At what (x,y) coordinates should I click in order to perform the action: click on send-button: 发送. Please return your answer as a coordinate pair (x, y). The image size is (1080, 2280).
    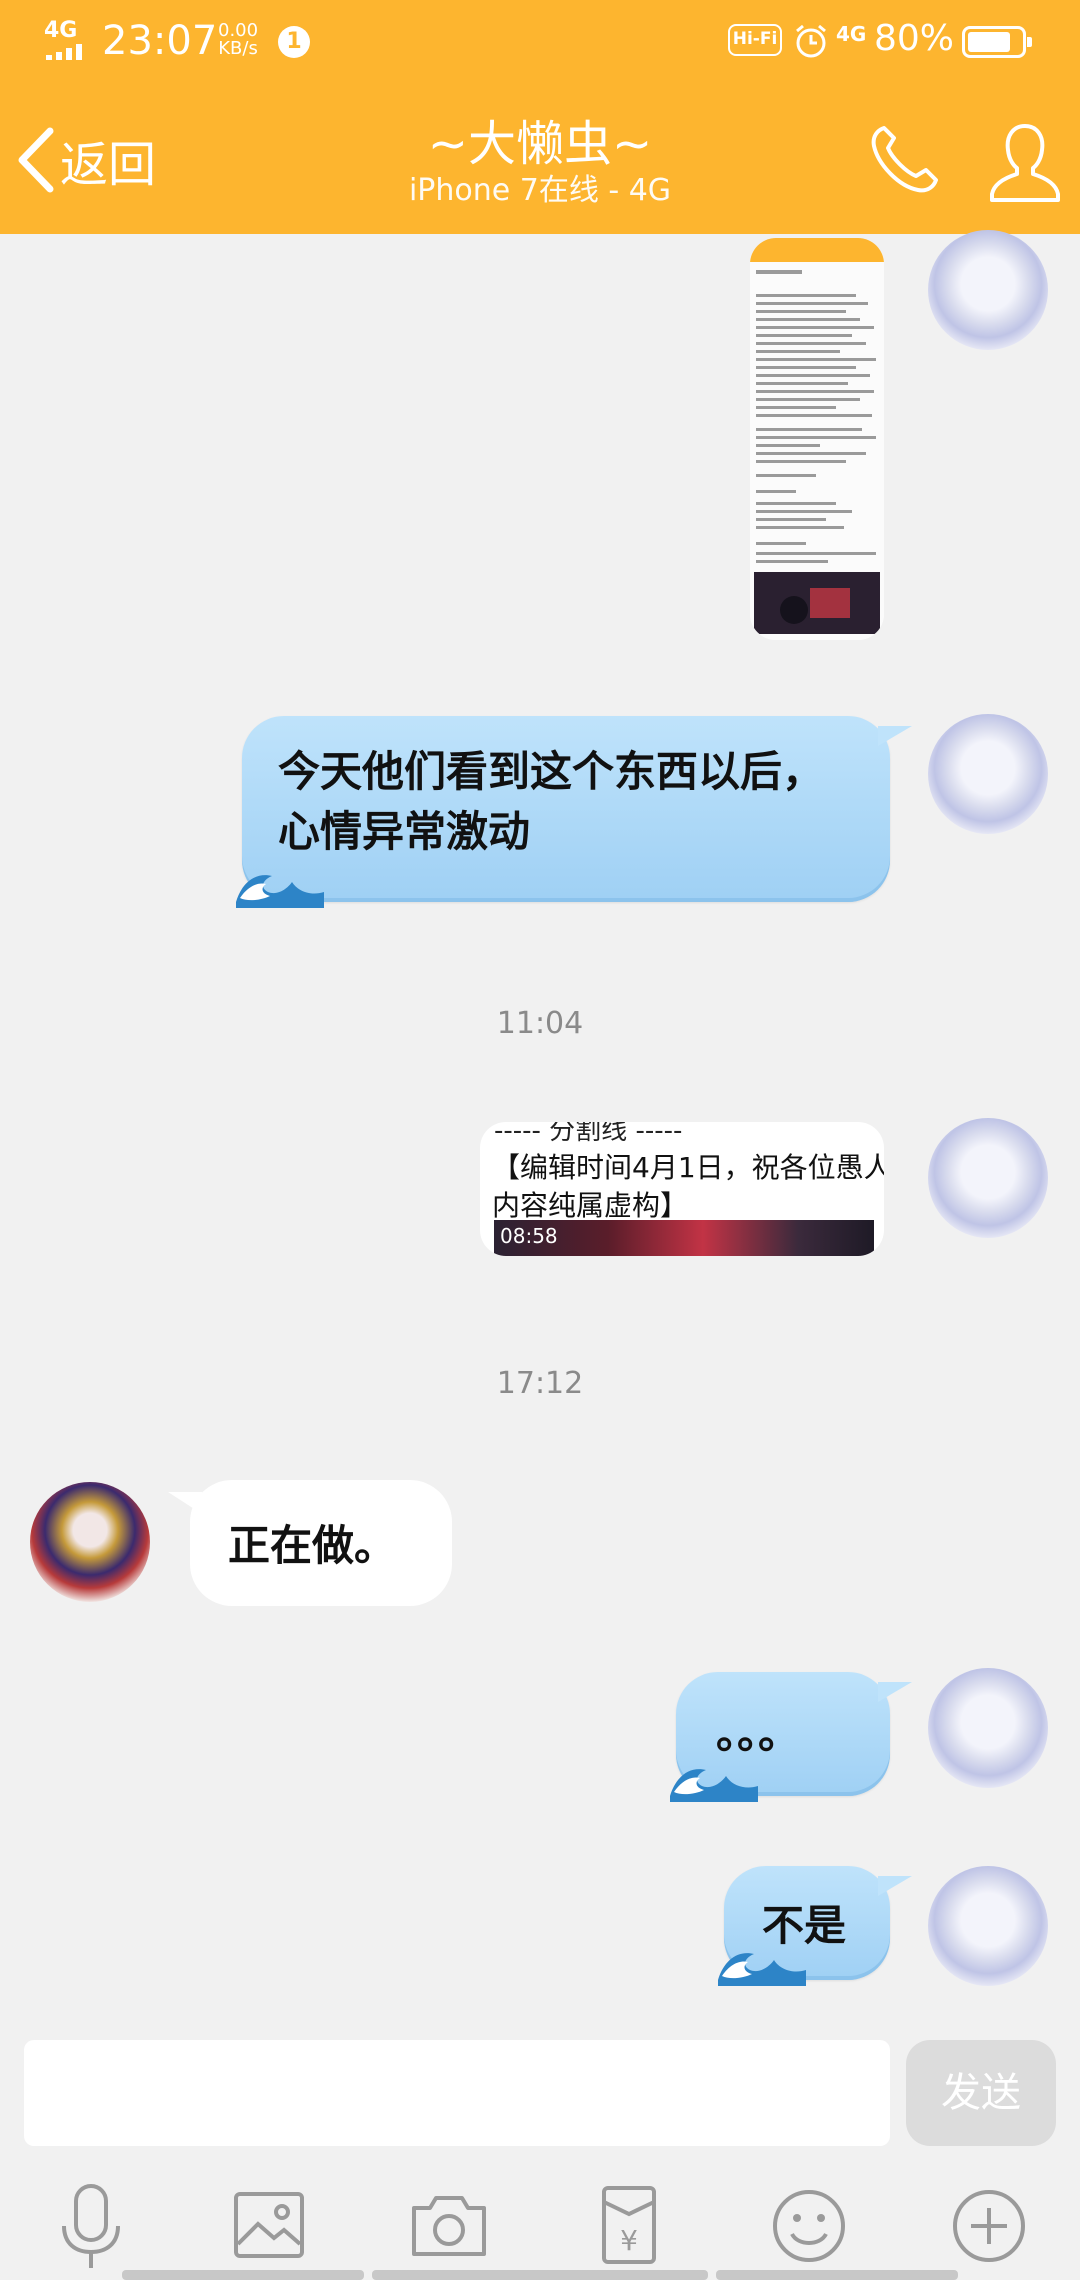
    Looking at the image, I should click on (981, 2093).